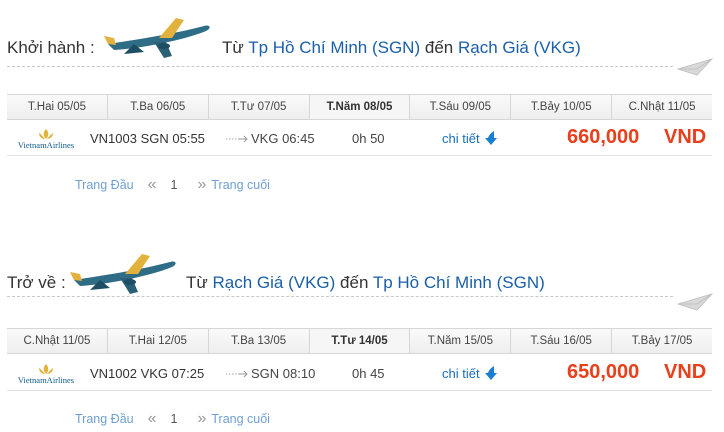 The image size is (724, 432). I want to click on date-tab: T.Tư 07/05, so click(259, 107).